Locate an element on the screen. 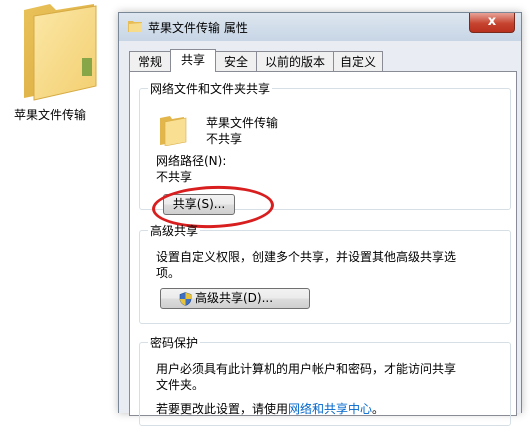  shared-folder-name: 苹果文件传输 is located at coordinates (242, 123).